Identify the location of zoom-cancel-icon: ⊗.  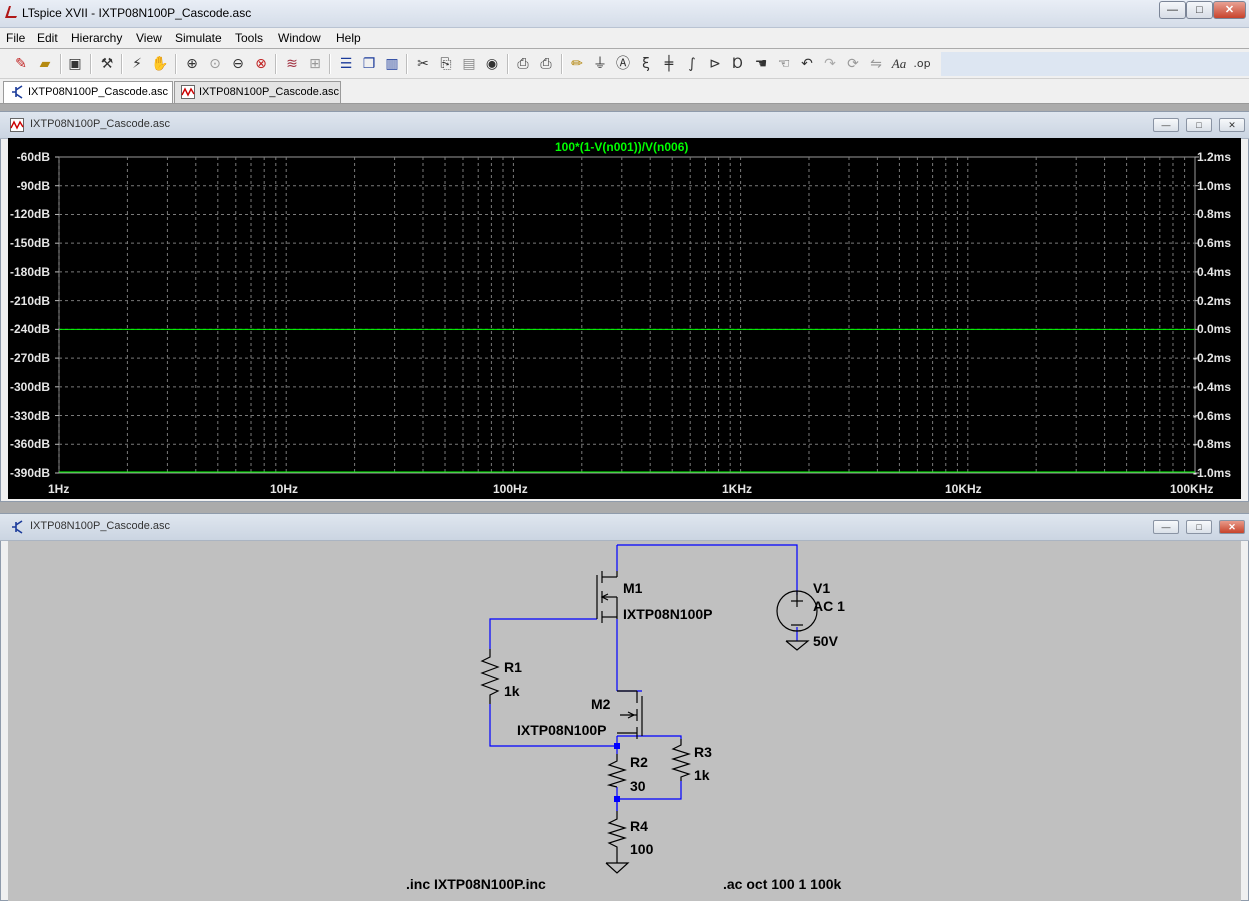
(261, 64).